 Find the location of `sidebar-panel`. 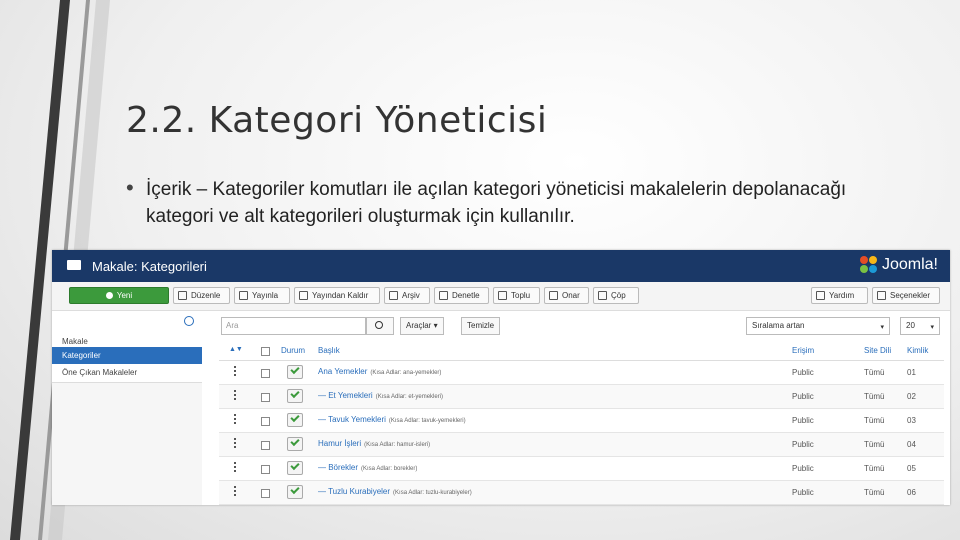

sidebar-panel is located at coordinates (127, 443).